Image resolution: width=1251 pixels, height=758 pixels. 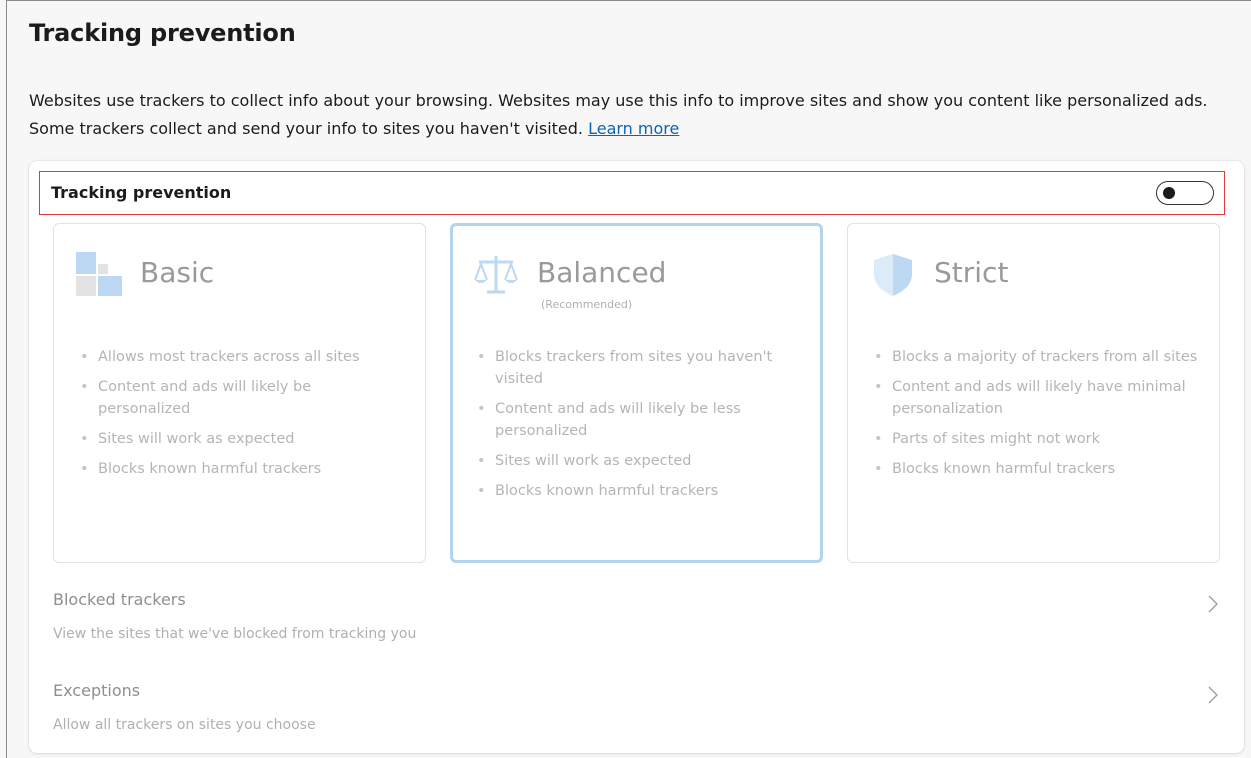 I want to click on scales-icon, so click(x=496, y=275).